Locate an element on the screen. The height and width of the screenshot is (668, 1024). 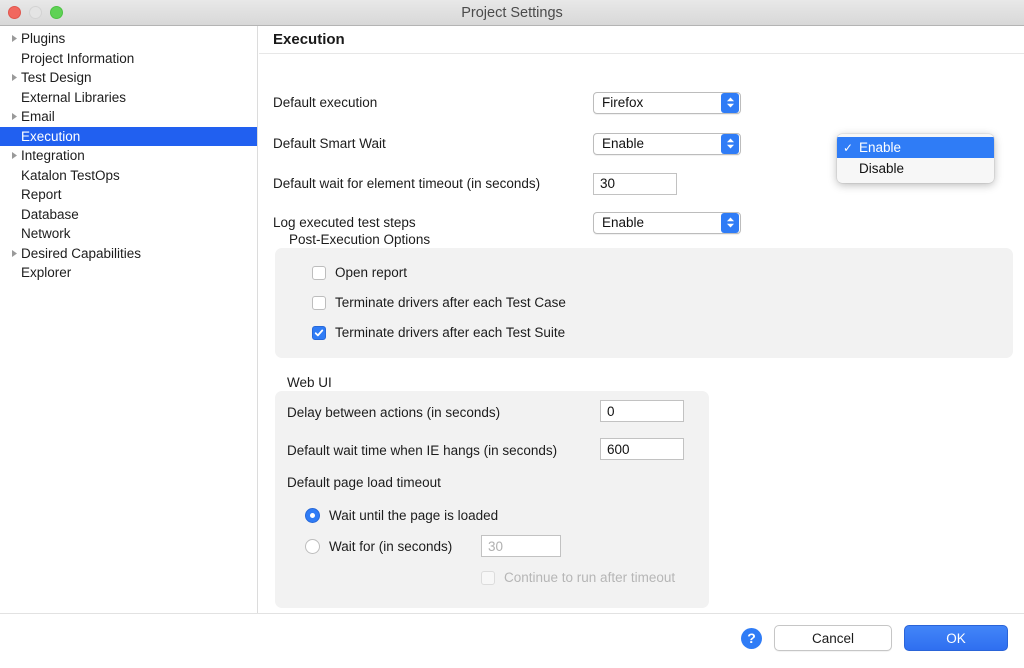
sidebar-item-explorer: Explorer is located at coordinates (128, 273).